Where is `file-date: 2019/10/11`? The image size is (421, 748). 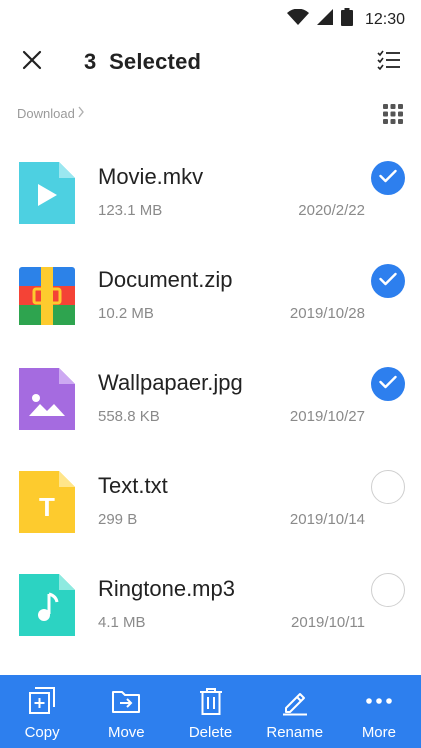
file-date: 2019/10/11 is located at coordinates (328, 622).